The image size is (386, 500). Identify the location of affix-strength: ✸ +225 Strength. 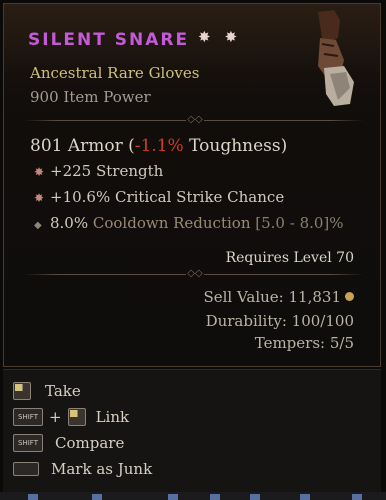
(98, 171).